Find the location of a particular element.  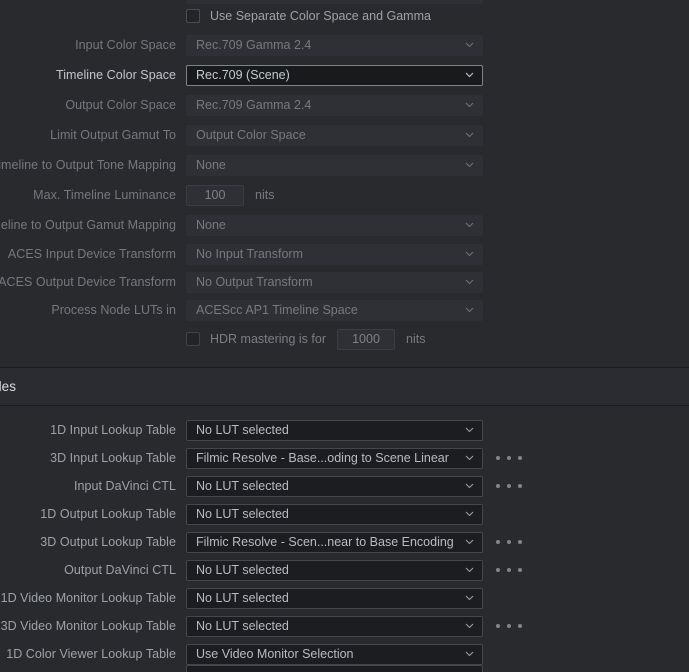

dropdown-value-aces-output-device-transform: No Output Transform is located at coordinates (254, 282).